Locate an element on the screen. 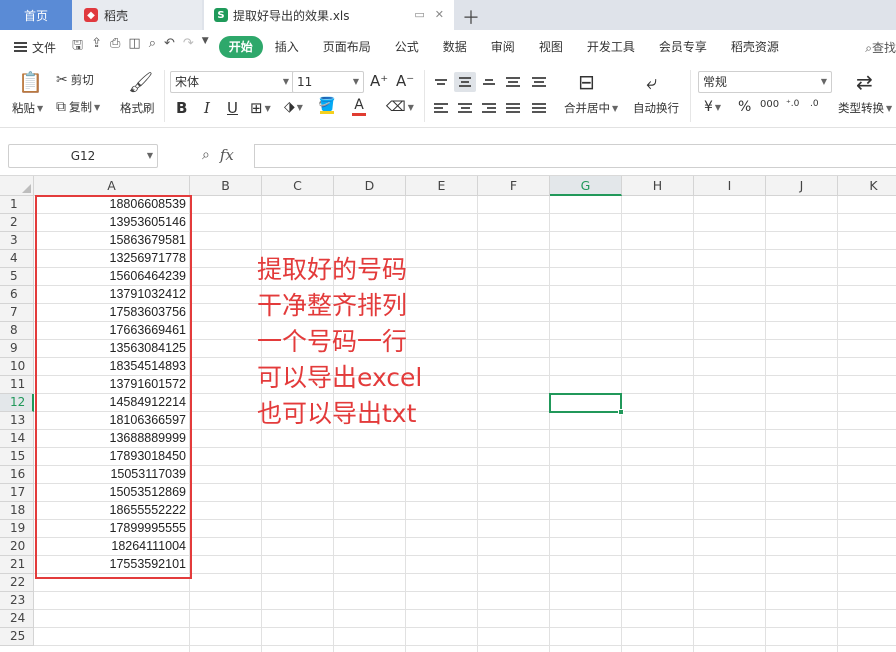  cell-a3: 15863679581 is located at coordinates (112, 241).